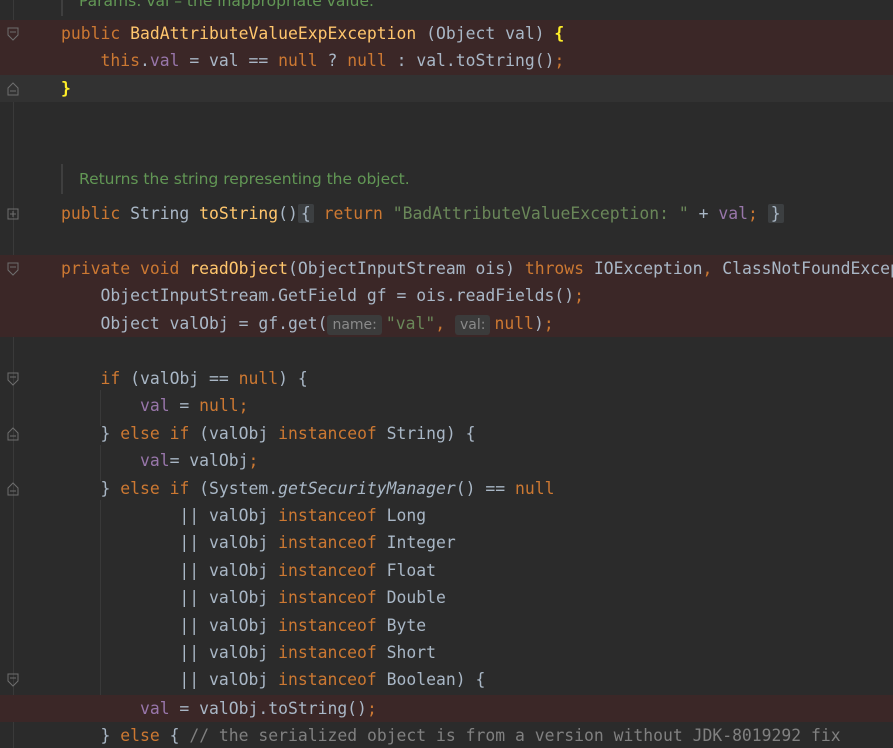 The height and width of the screenshot is (748, 893). What do you see at coordinates (446, 405) in the screenshot?
I see `code-line: val = null;` at bounding box center [446, 405].